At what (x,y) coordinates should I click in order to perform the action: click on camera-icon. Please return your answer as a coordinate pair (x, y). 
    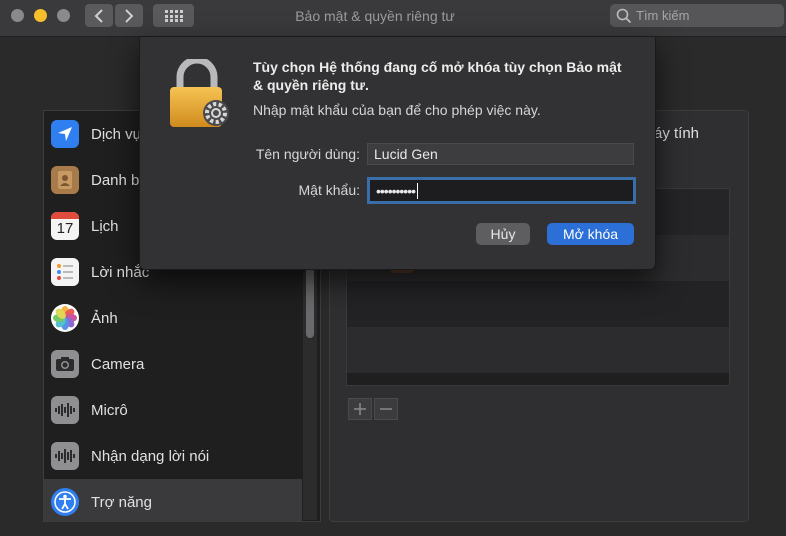
    Looking at the image, I should click on (65, 364).